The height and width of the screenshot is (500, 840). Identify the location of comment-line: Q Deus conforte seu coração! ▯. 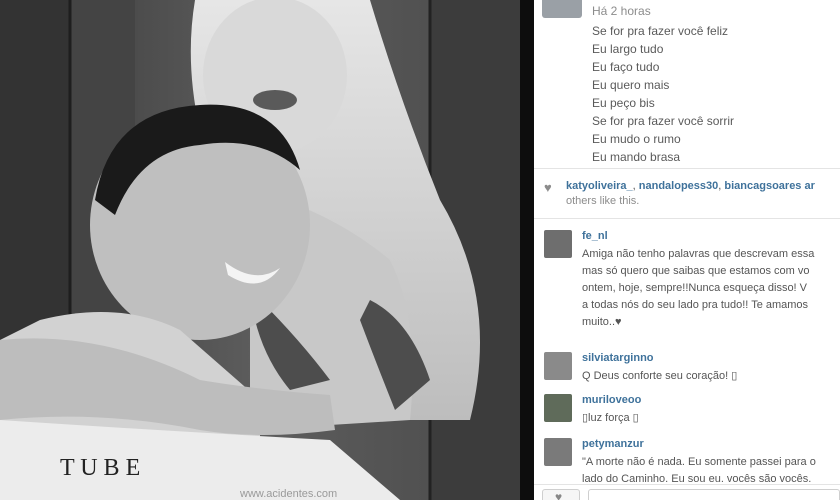
(660, 376).